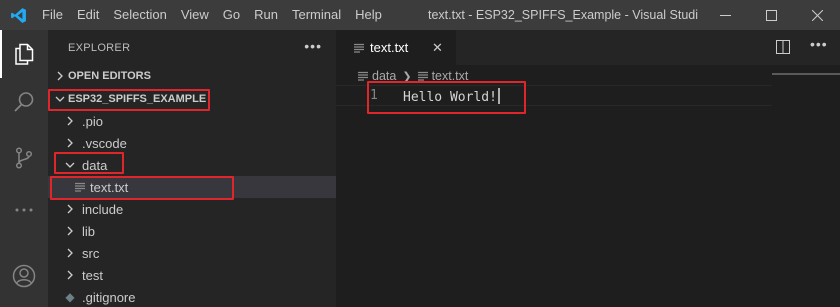  What do you see at coordinates (316, 15) in the screenshot?
I see `menu-terminal: Terminal` at bounding box center [316, 15].